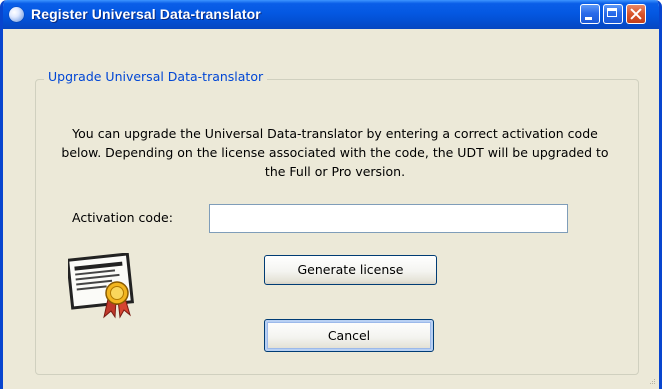  Describe the element at coordinates (590, 14) in the screenshot. I see `minimize-button` at that location.